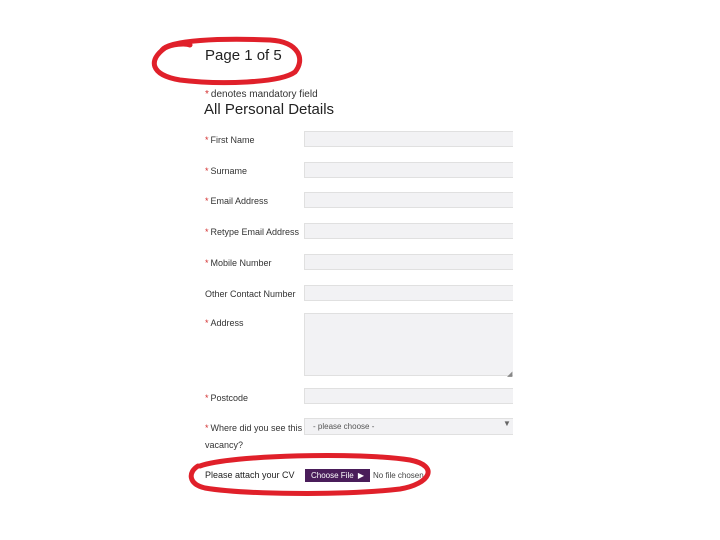  What do you see at coordinates (309, 474) in the screenshot?
I see `annotation-circle-cv-upload` at bounding box center [309, 474].